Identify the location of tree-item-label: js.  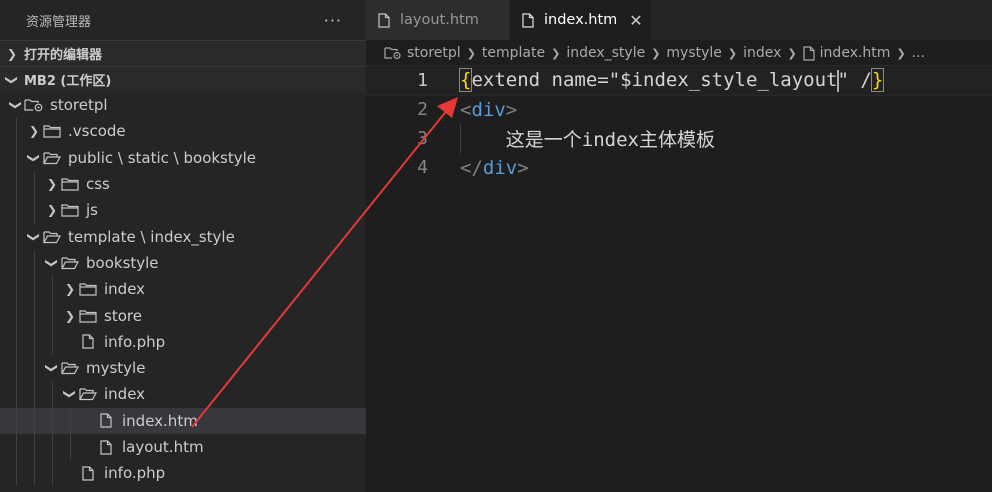
(92, 210).